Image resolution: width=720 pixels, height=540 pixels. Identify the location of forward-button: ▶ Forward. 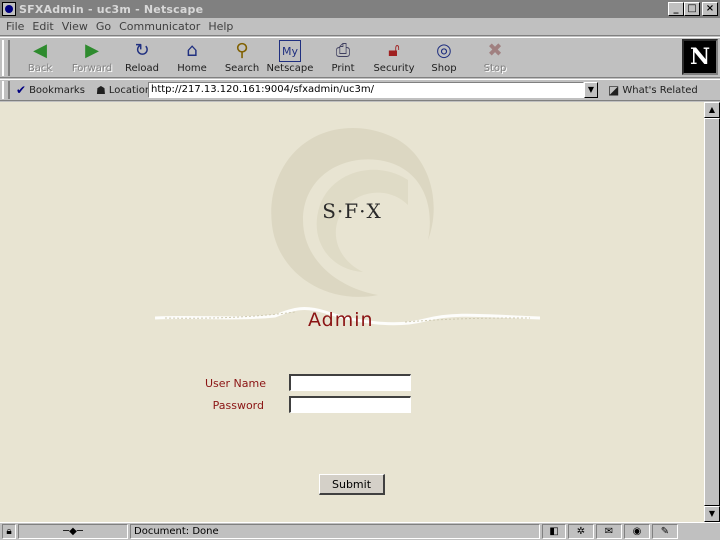
(92, 58).